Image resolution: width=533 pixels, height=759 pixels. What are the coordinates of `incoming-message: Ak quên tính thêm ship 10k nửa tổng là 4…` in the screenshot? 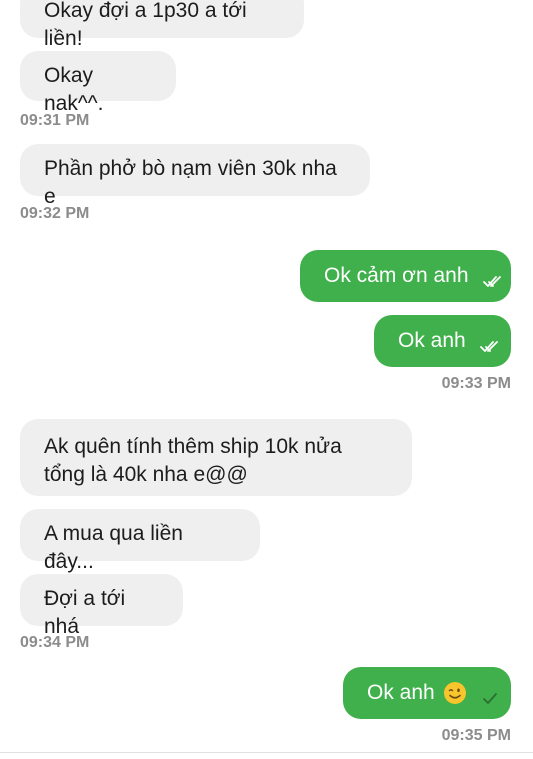 It's located at (216, 457).